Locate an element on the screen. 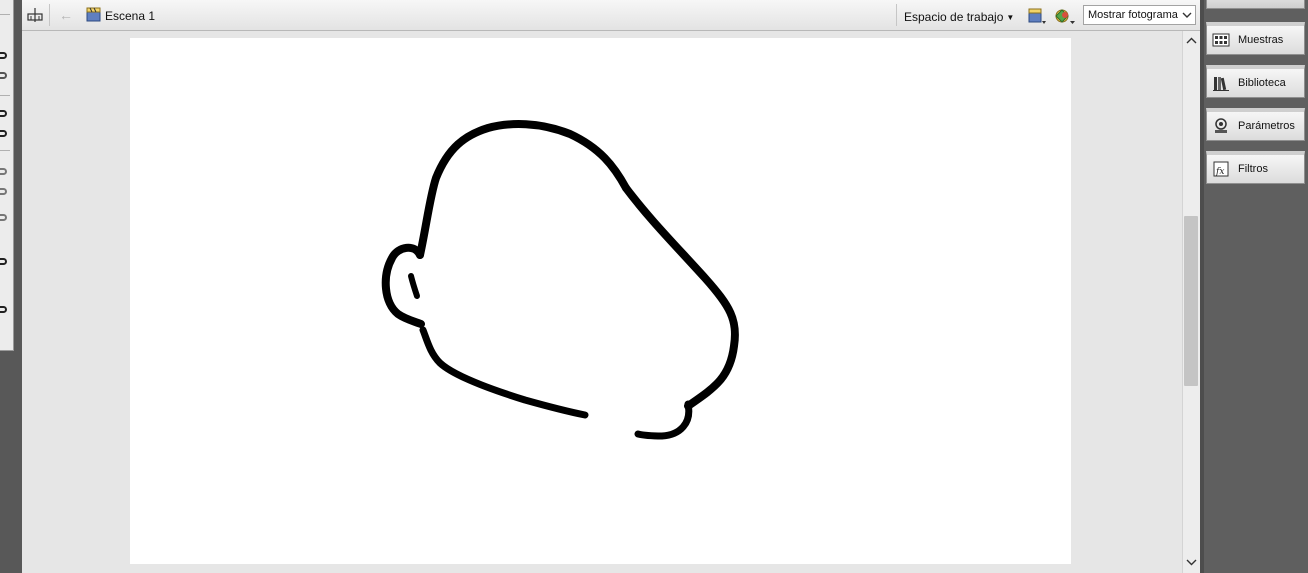  eyedropper-tool-icon is located at coordinates (3, 217).